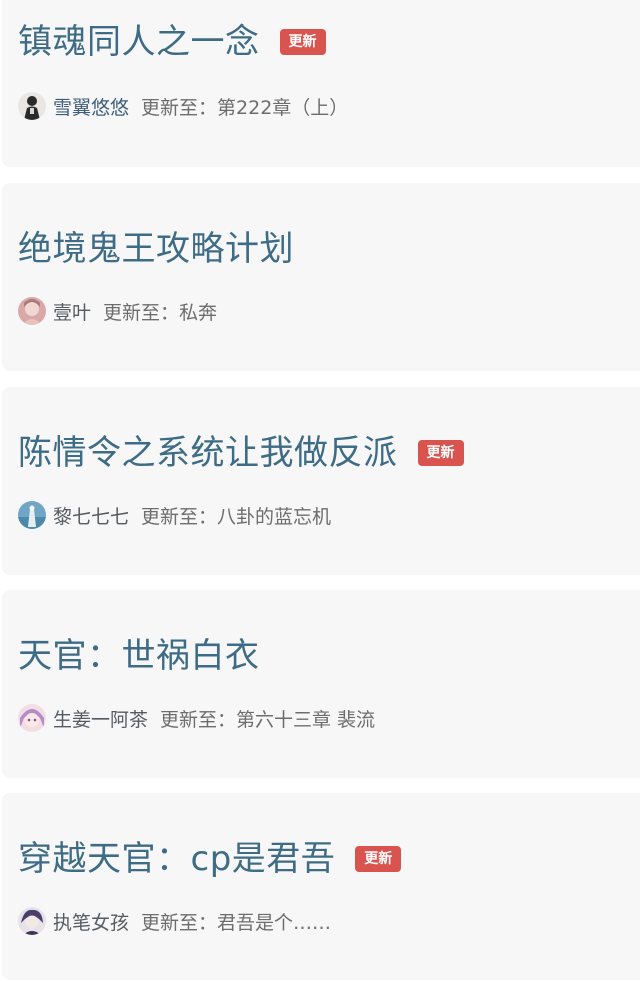 The image size is (640, 981). Describe the element at coordinates (72, 311) in the screenshot. I see `author-name: 壹叶` at that location.